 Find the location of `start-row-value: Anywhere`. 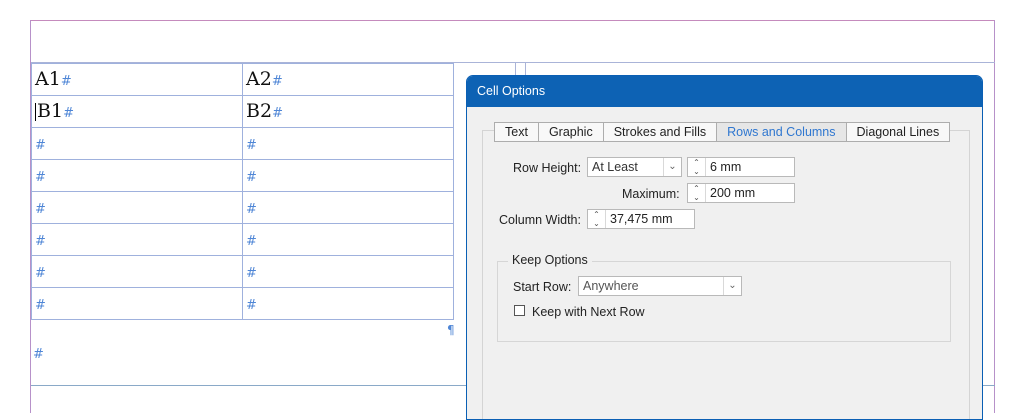

start-row-value: Anywhere is located at coordinates (611, 286).